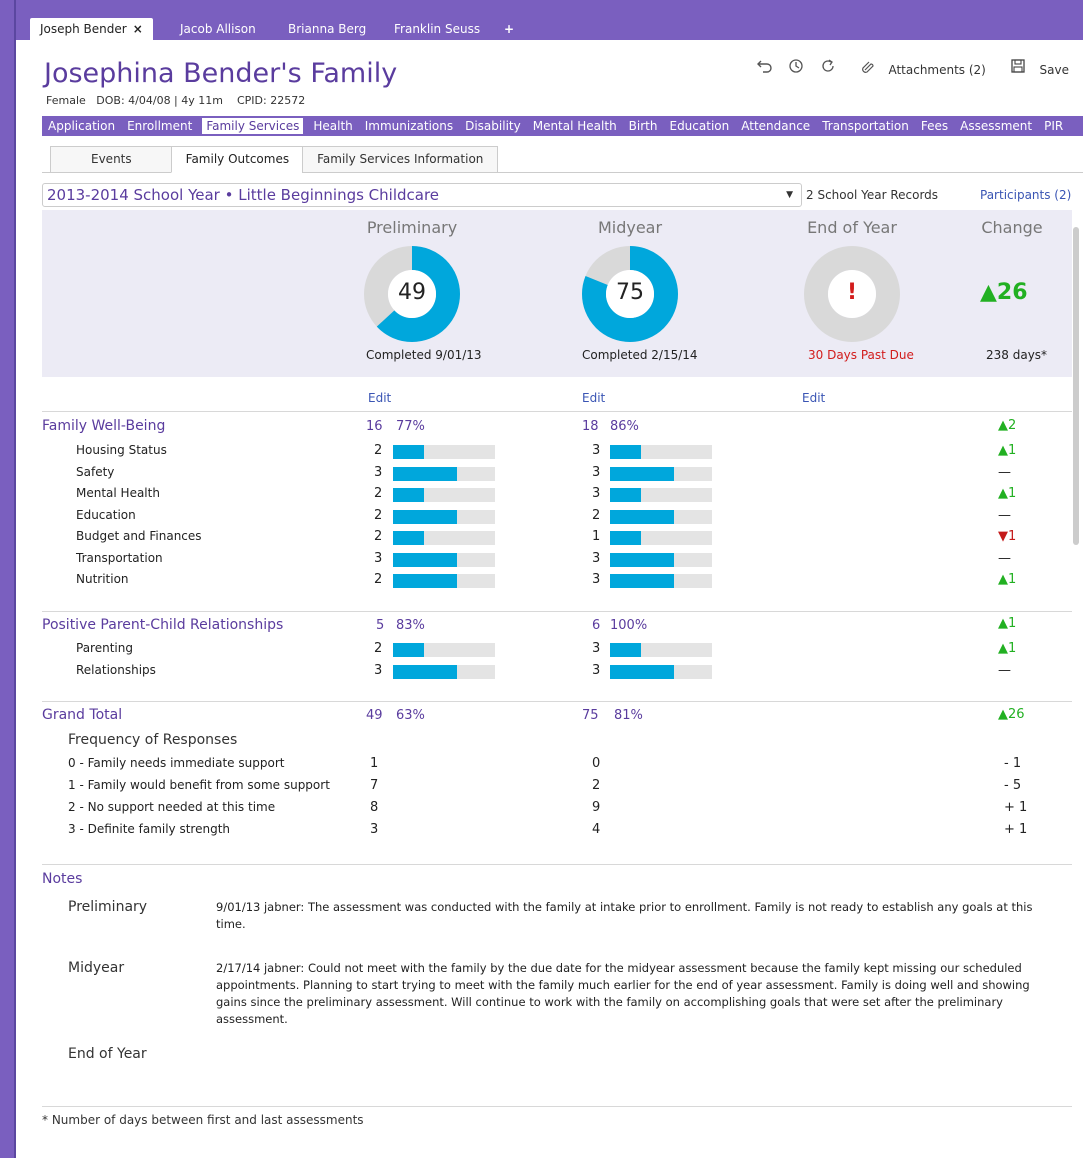 This screenshot has height=1158, width=1083. I want to click on nav-assessment: Assessment, so click(996, 126).